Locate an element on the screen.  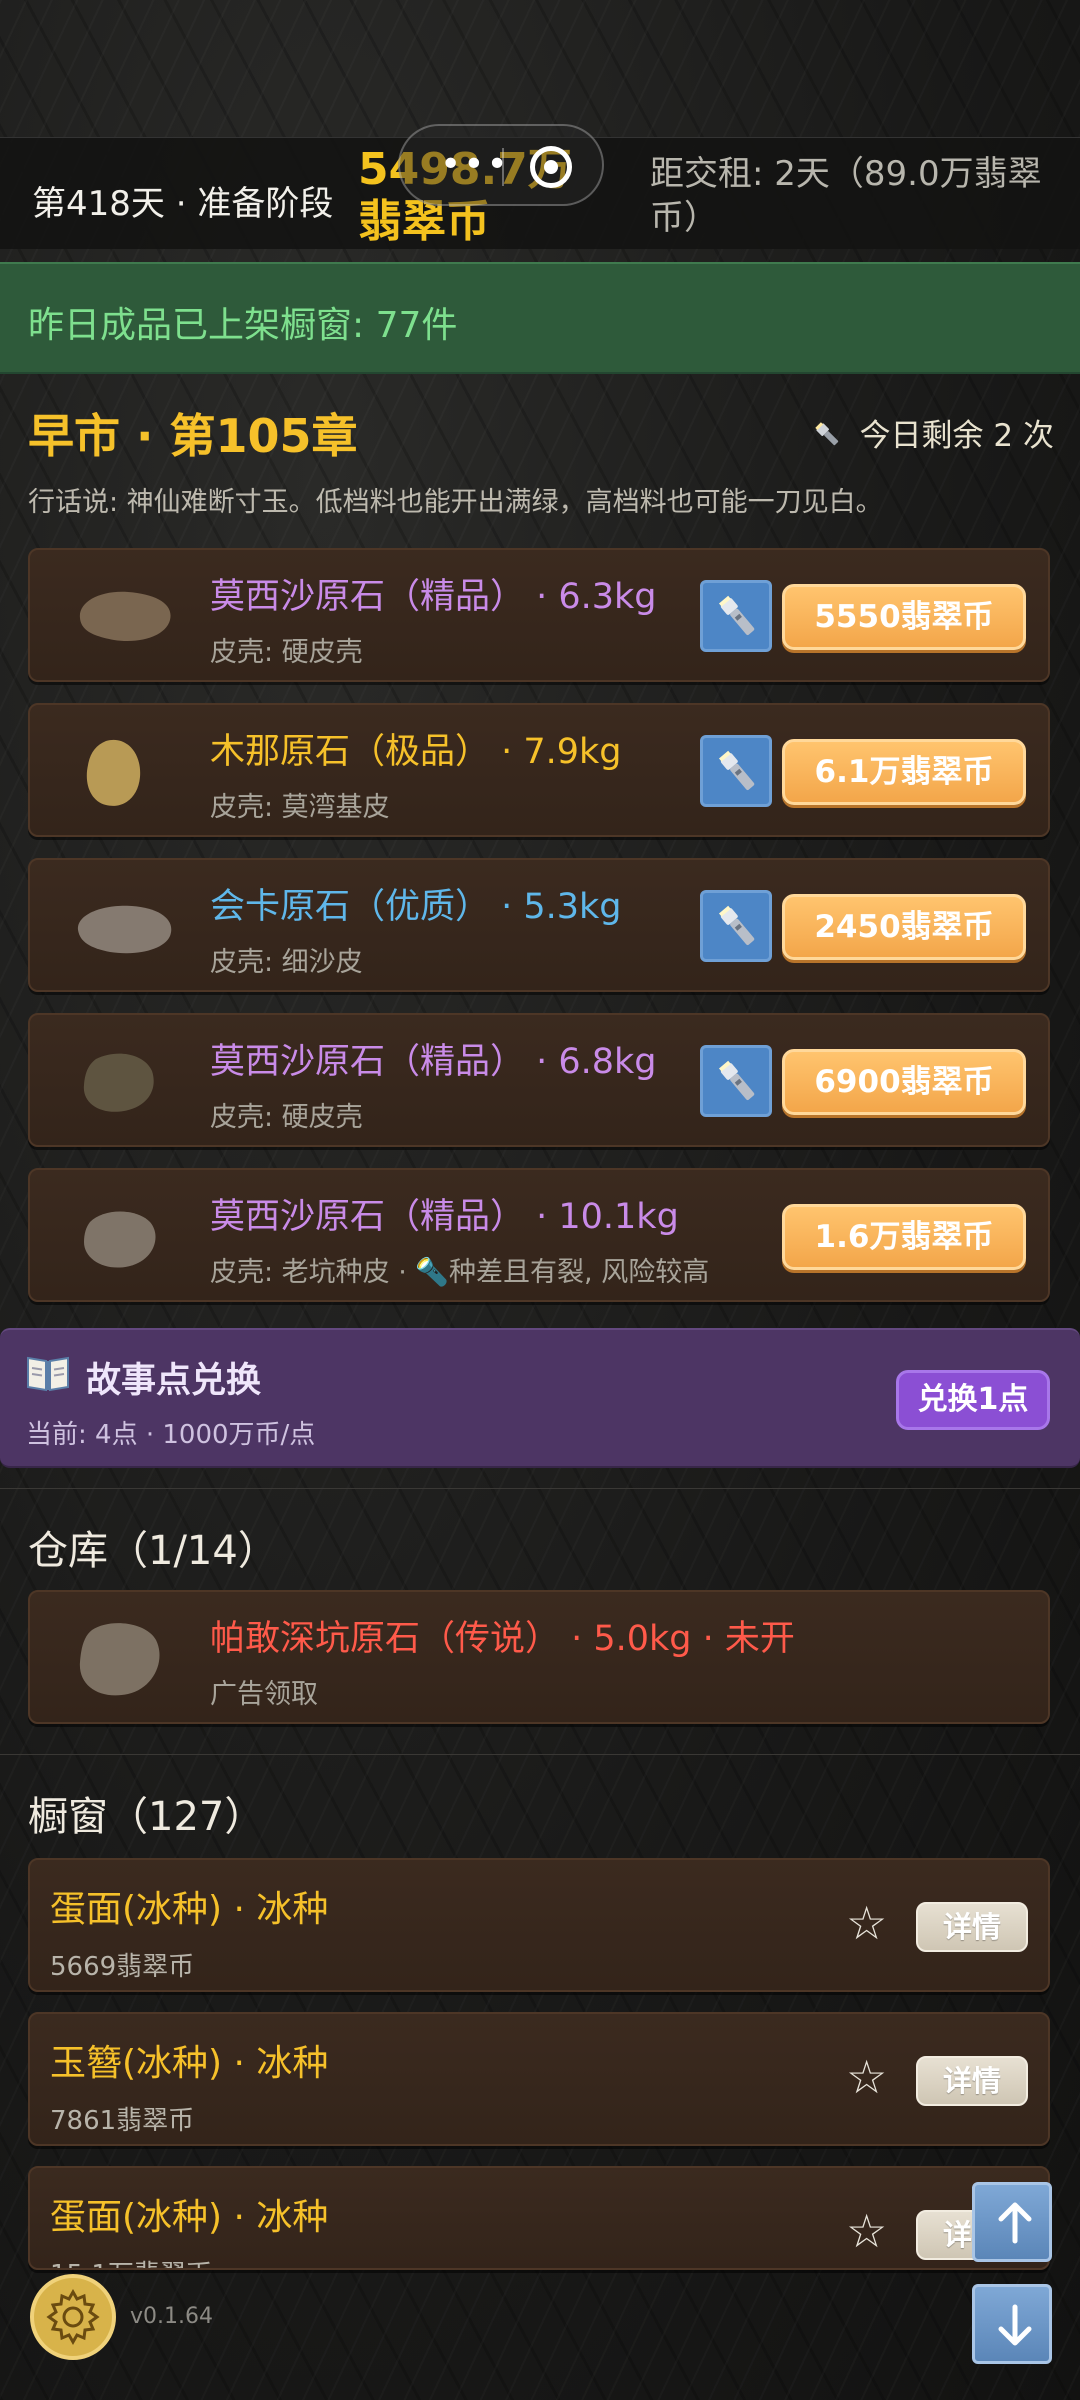
miniprogram-capsule: ••• is located at coordinates (501, 165).